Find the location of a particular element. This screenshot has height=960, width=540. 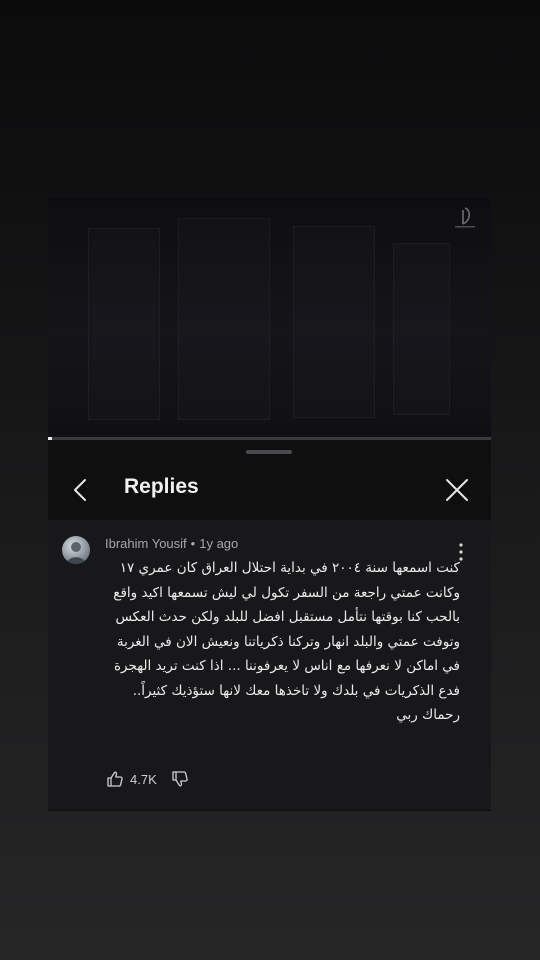

like-count: 4.7K is located at coordinates (143, 779).